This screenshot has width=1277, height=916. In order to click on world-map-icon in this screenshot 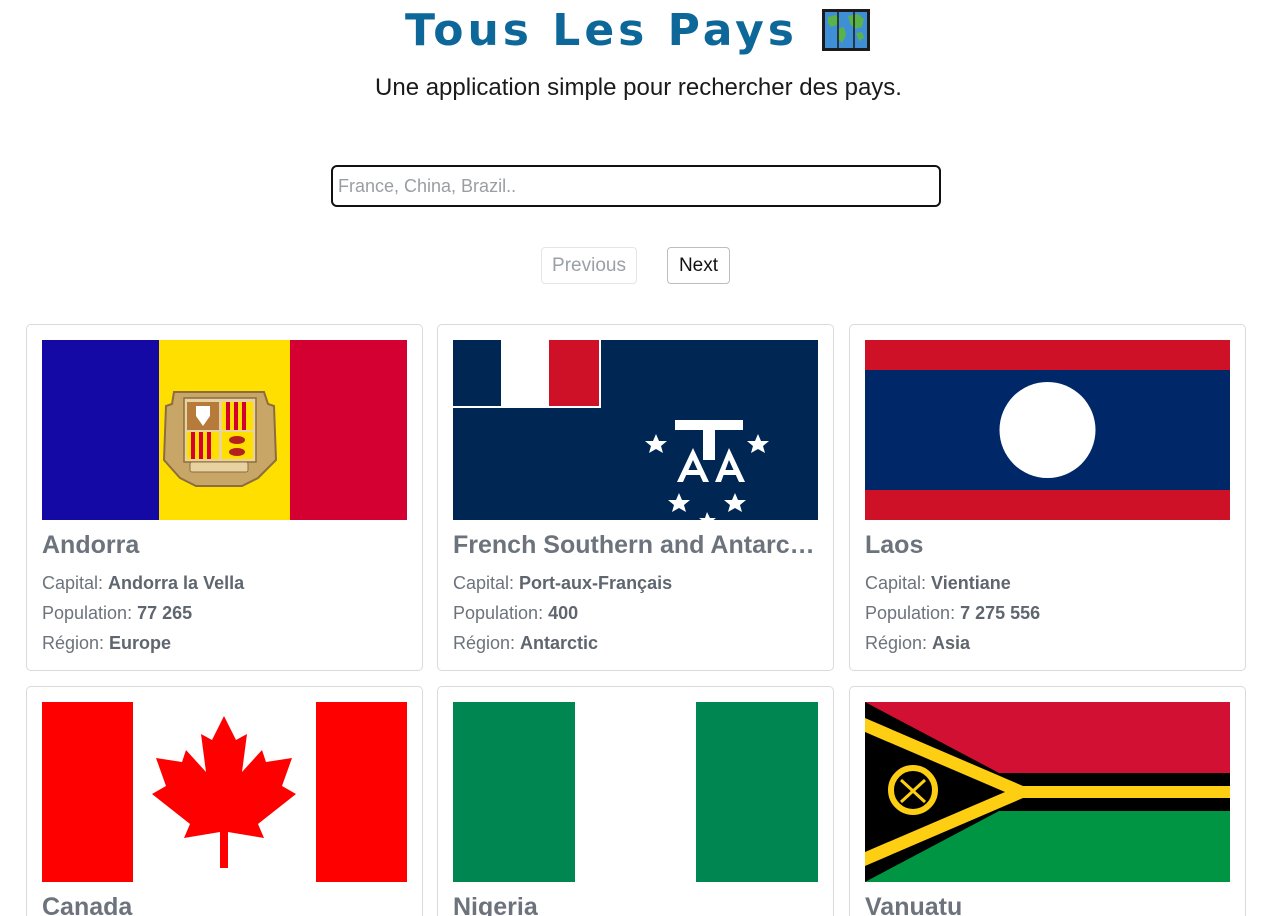, I will do `click(845, 30)`.